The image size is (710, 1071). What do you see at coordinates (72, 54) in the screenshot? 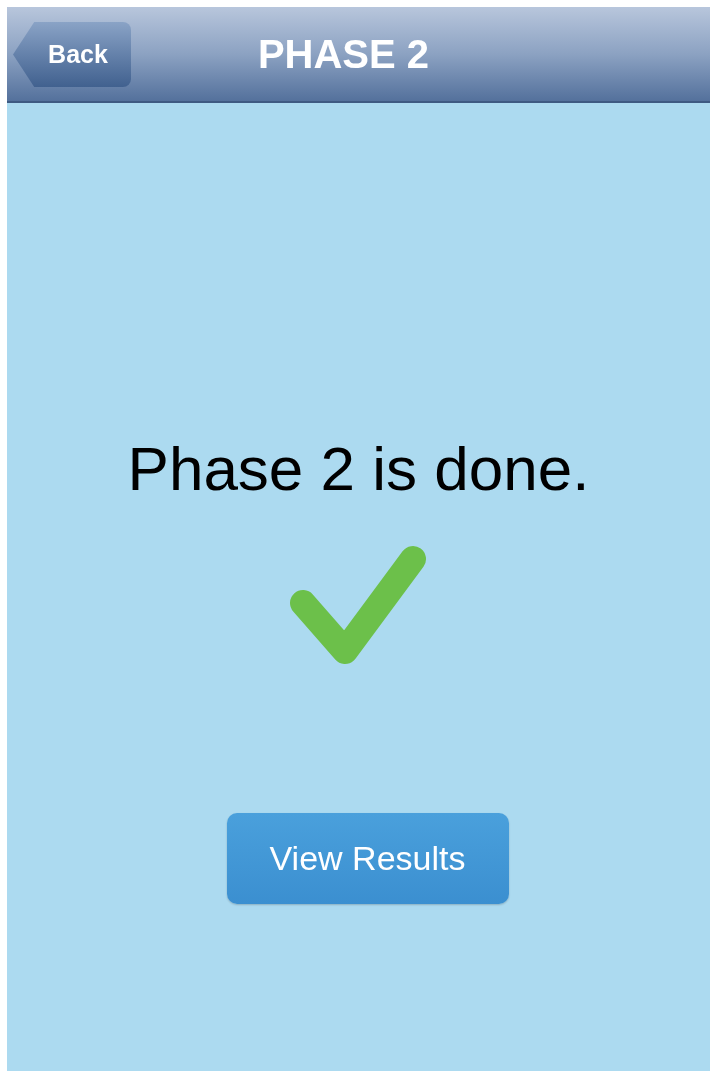
I see `back-button: Back` at bounding box center [72, 54].